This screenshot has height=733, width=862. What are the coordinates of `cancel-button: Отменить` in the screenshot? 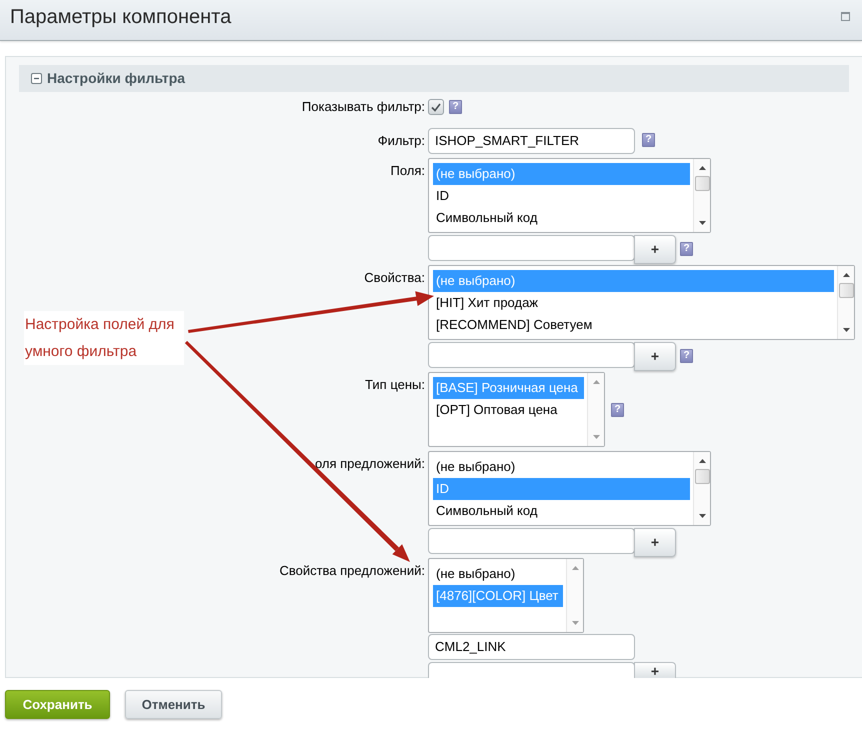 It's located at (173, 704).